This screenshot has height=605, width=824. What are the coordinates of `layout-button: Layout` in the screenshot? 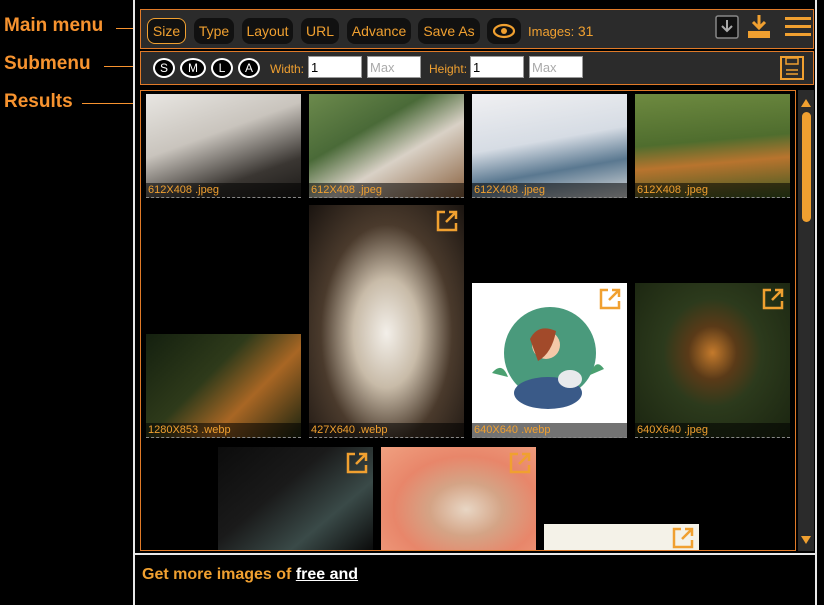 It's located at (267, 31).